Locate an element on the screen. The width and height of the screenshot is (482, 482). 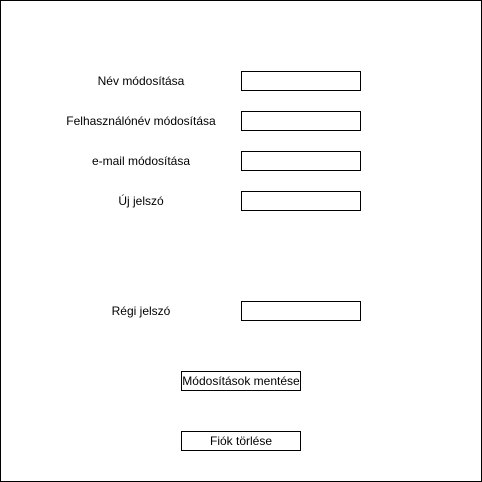
old-password-input is located at coordinates (301, 311).